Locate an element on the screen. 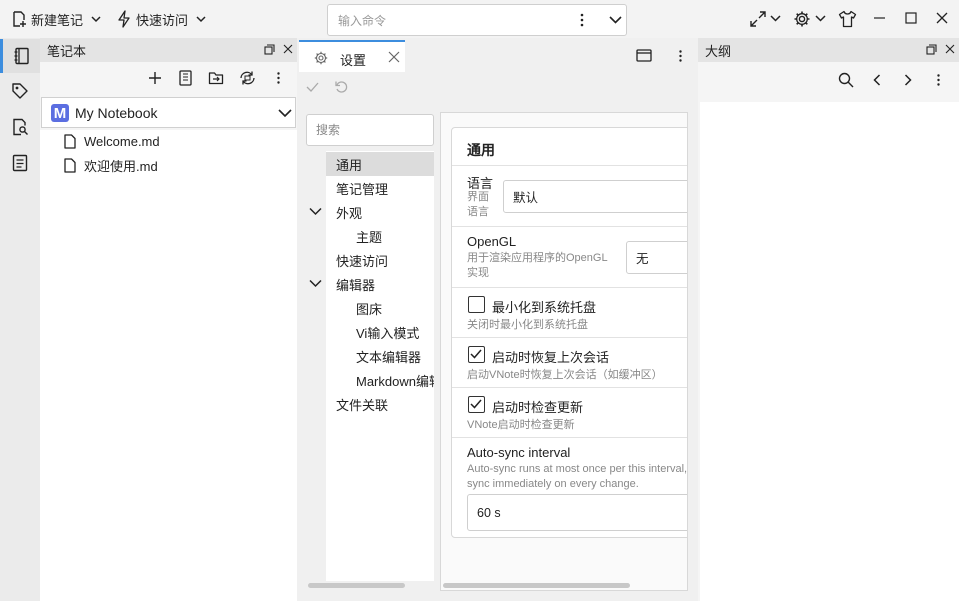  nav-item-text-editor: 文本编辑器 is located at coordinates (388, 356).